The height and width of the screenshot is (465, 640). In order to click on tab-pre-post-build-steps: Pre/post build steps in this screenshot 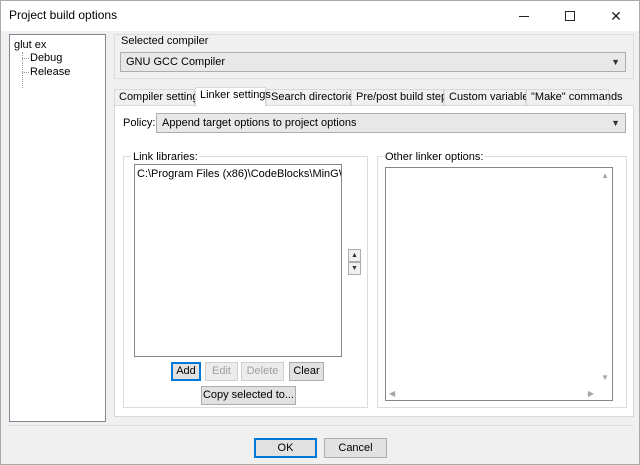, I will do `click(402, 97)`.